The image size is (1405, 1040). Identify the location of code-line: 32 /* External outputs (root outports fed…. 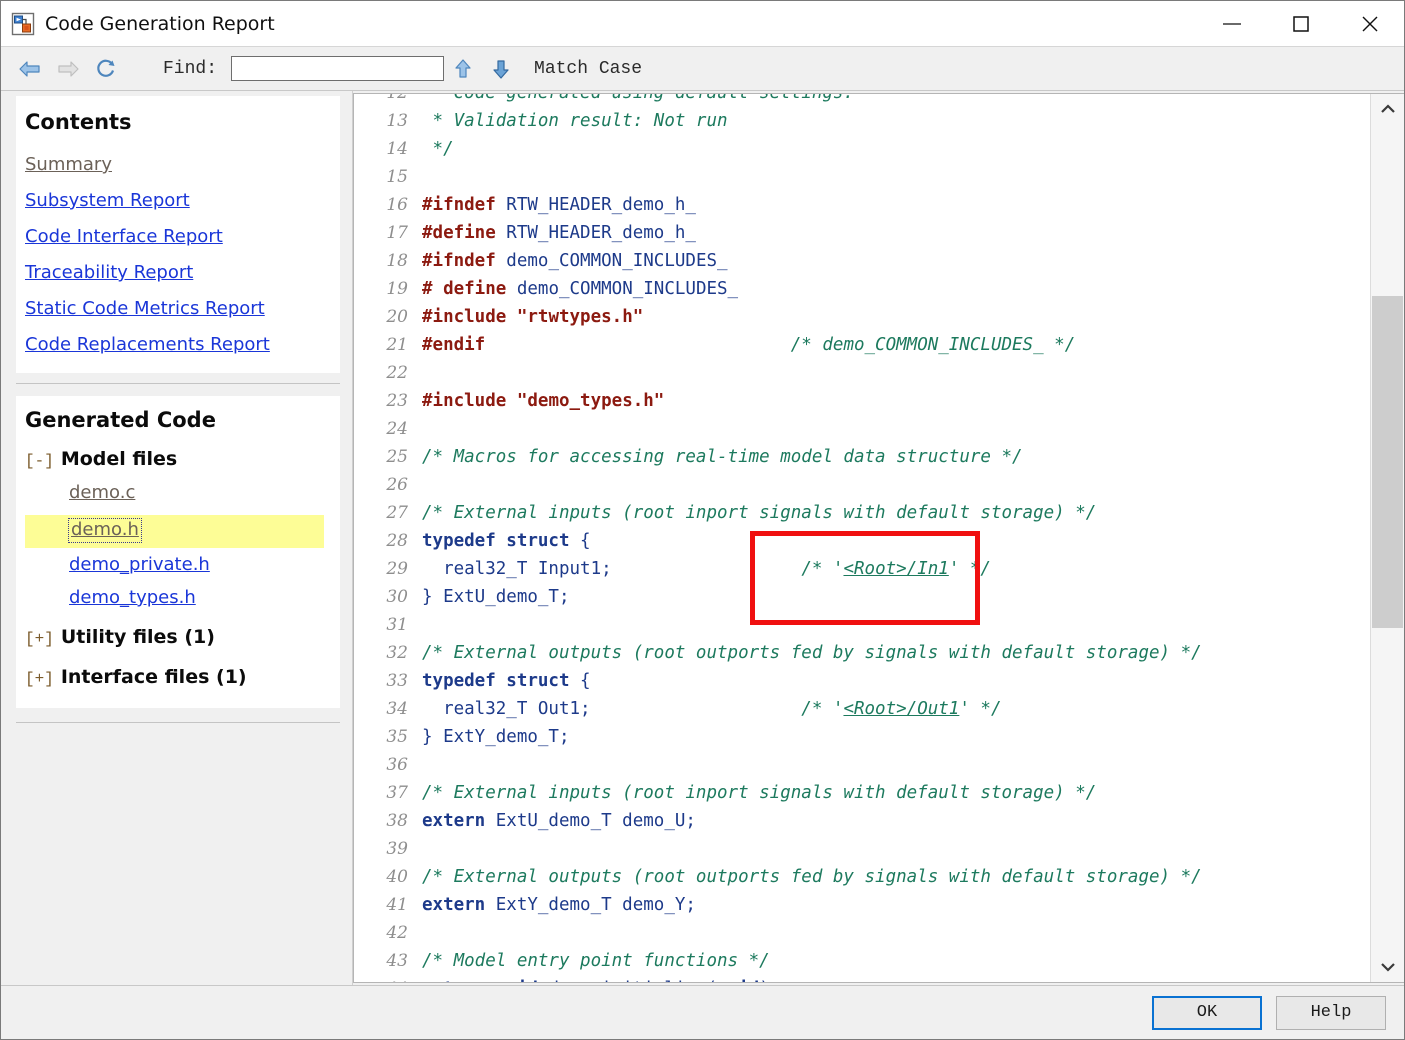
(862, 653).